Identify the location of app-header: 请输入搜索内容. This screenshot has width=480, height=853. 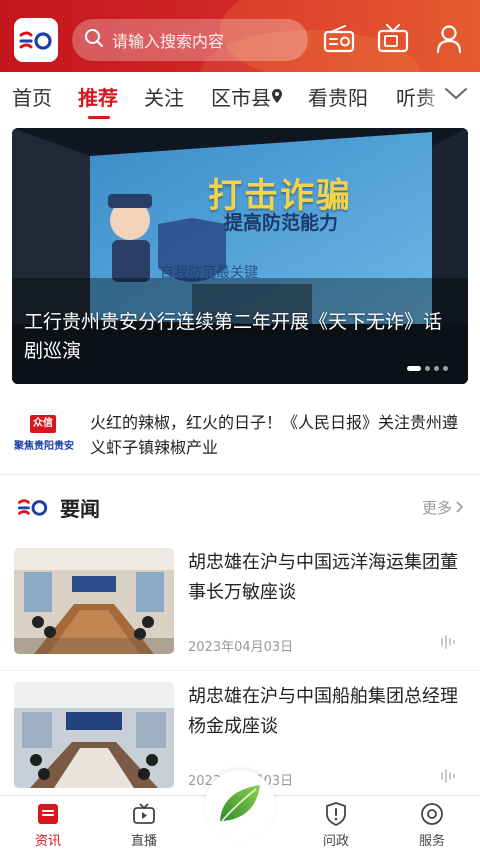
(240, 36).